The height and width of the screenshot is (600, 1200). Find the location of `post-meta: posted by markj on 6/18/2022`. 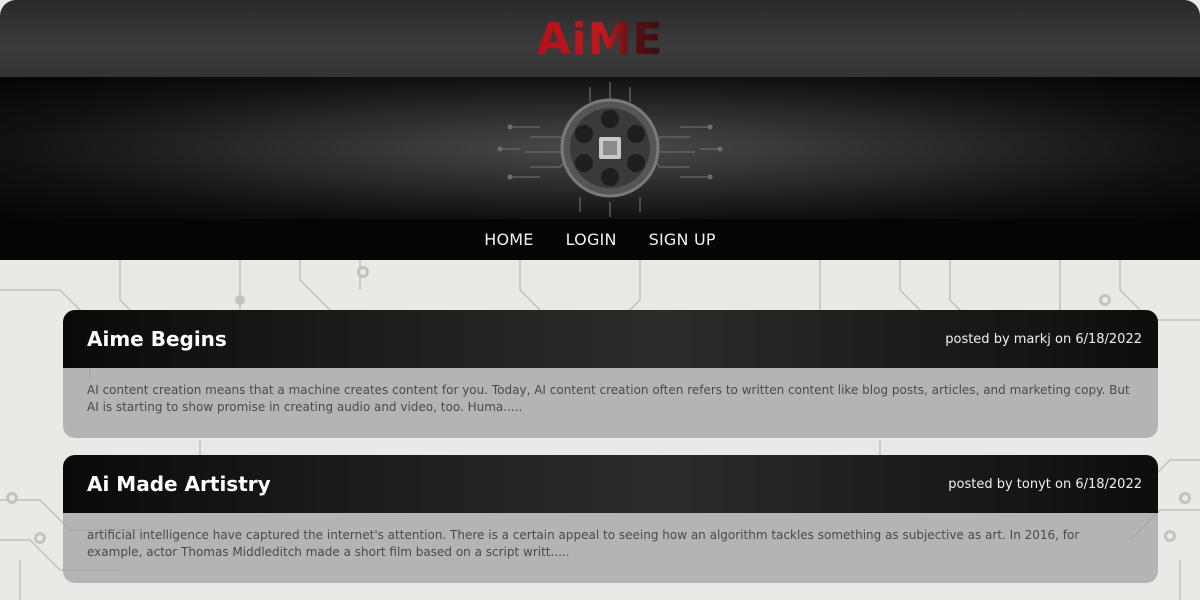

post-meta: posted by markj on 6/18/2022 is located at coordinates (1043, 339).